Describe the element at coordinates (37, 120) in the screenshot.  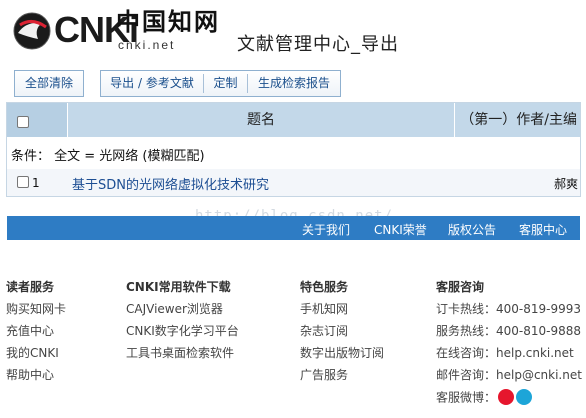
I see `select-all-header` at that location.